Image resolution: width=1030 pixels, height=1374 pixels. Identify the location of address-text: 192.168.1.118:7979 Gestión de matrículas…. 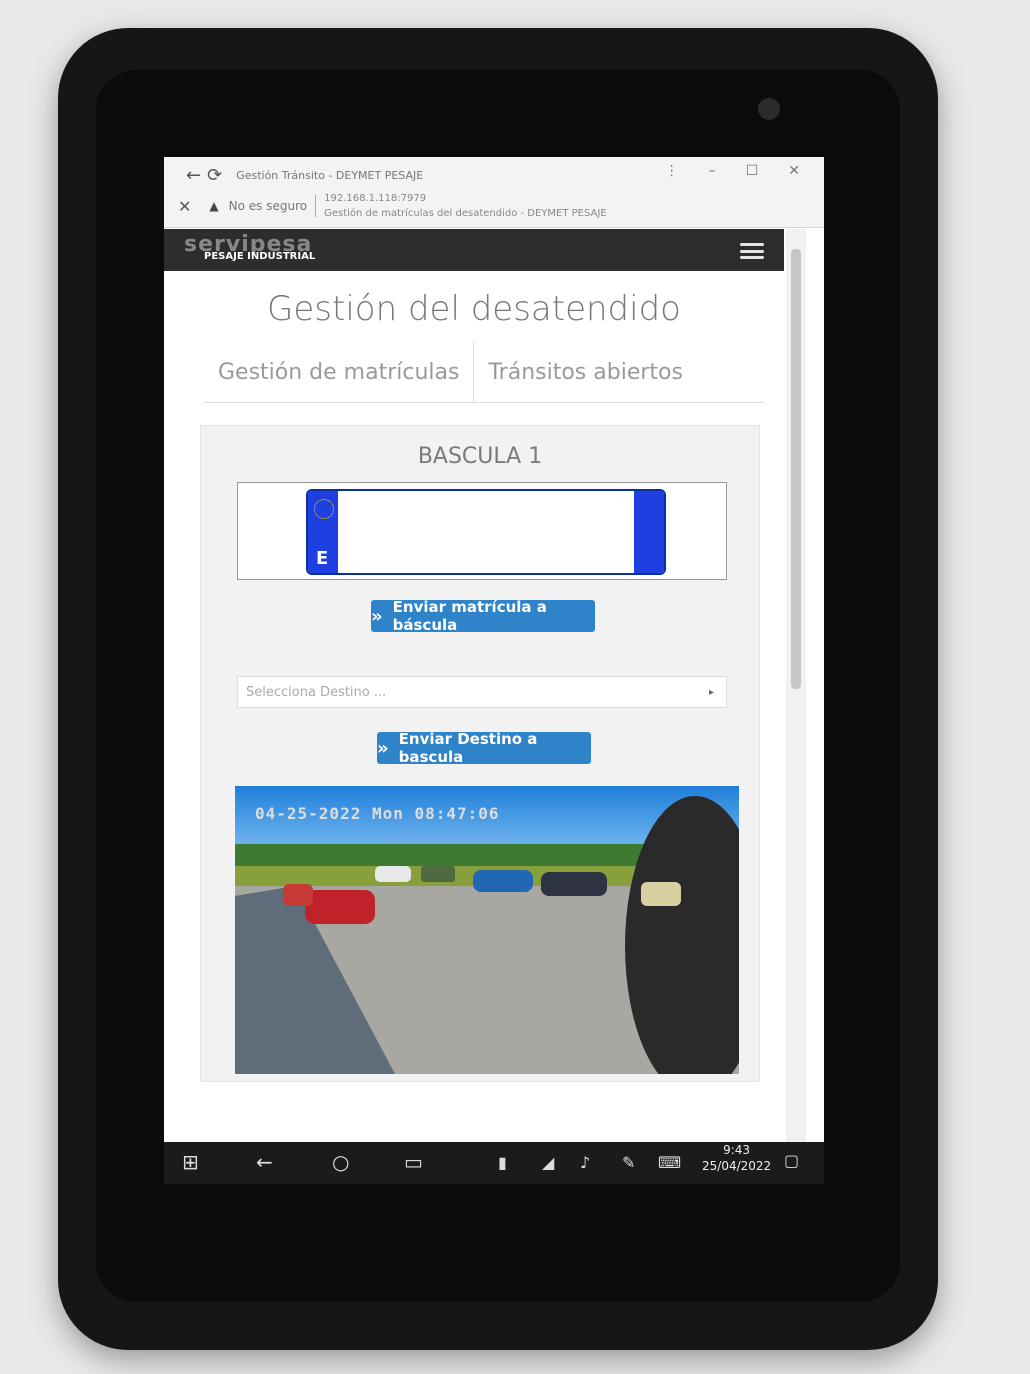
(465, 206).